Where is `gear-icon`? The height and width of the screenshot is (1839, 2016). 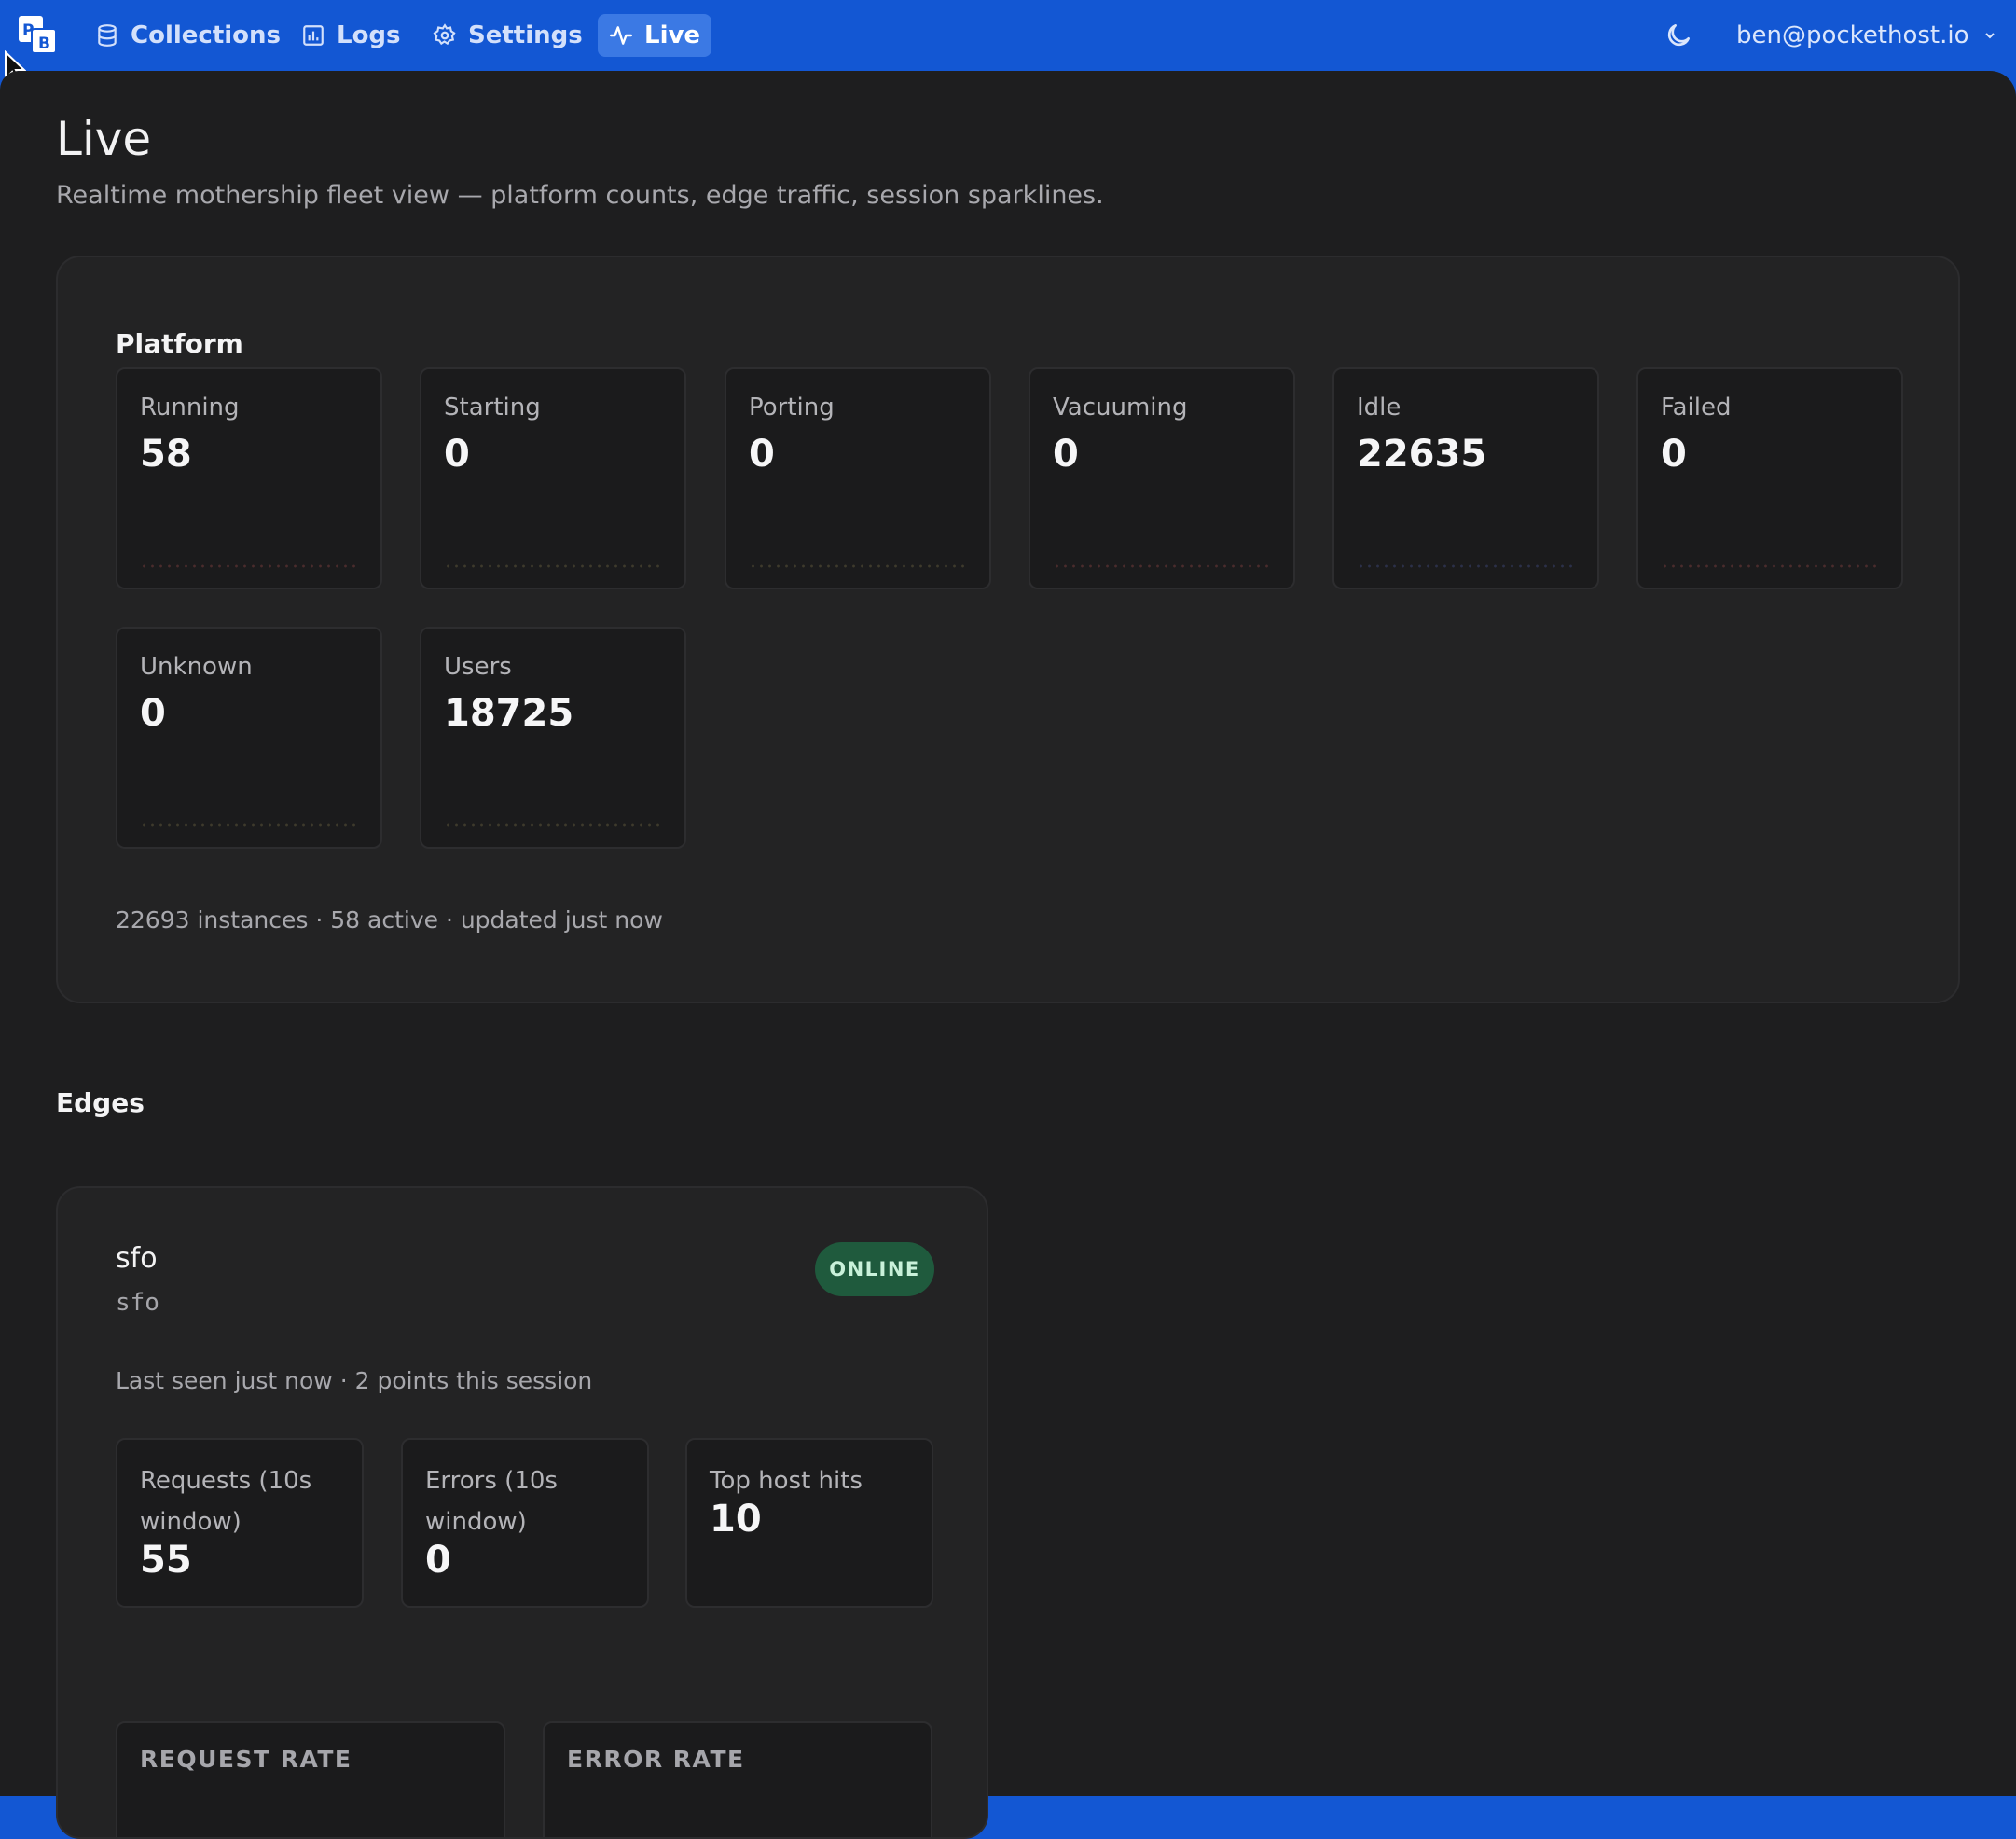
gear-icon is located at coordinates (445, 34).